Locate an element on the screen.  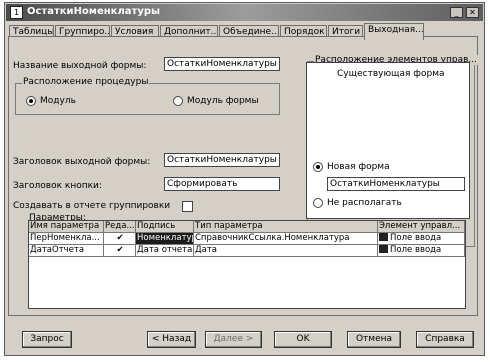
next-button: Далее > is located at coordinates (233, 339).